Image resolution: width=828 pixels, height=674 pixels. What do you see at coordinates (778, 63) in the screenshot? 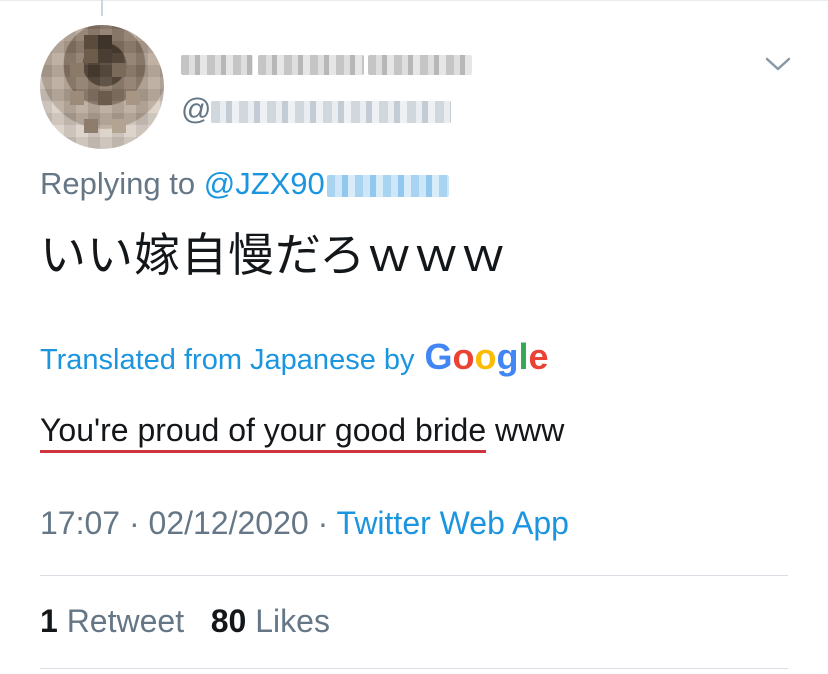
I see `chevron-down-icon` at bounding box center [778, 63].